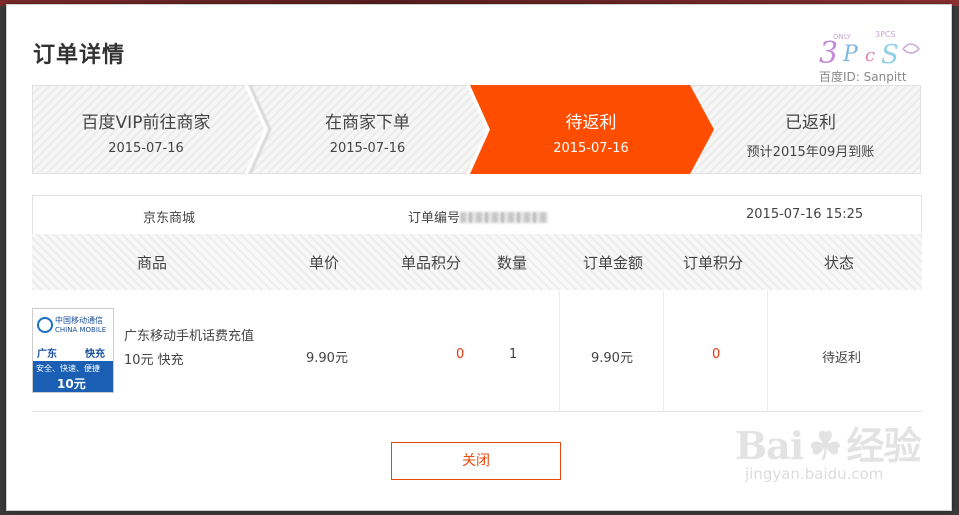  I want to click on baidu-watermark-cn: 经验, so click(883, 445).